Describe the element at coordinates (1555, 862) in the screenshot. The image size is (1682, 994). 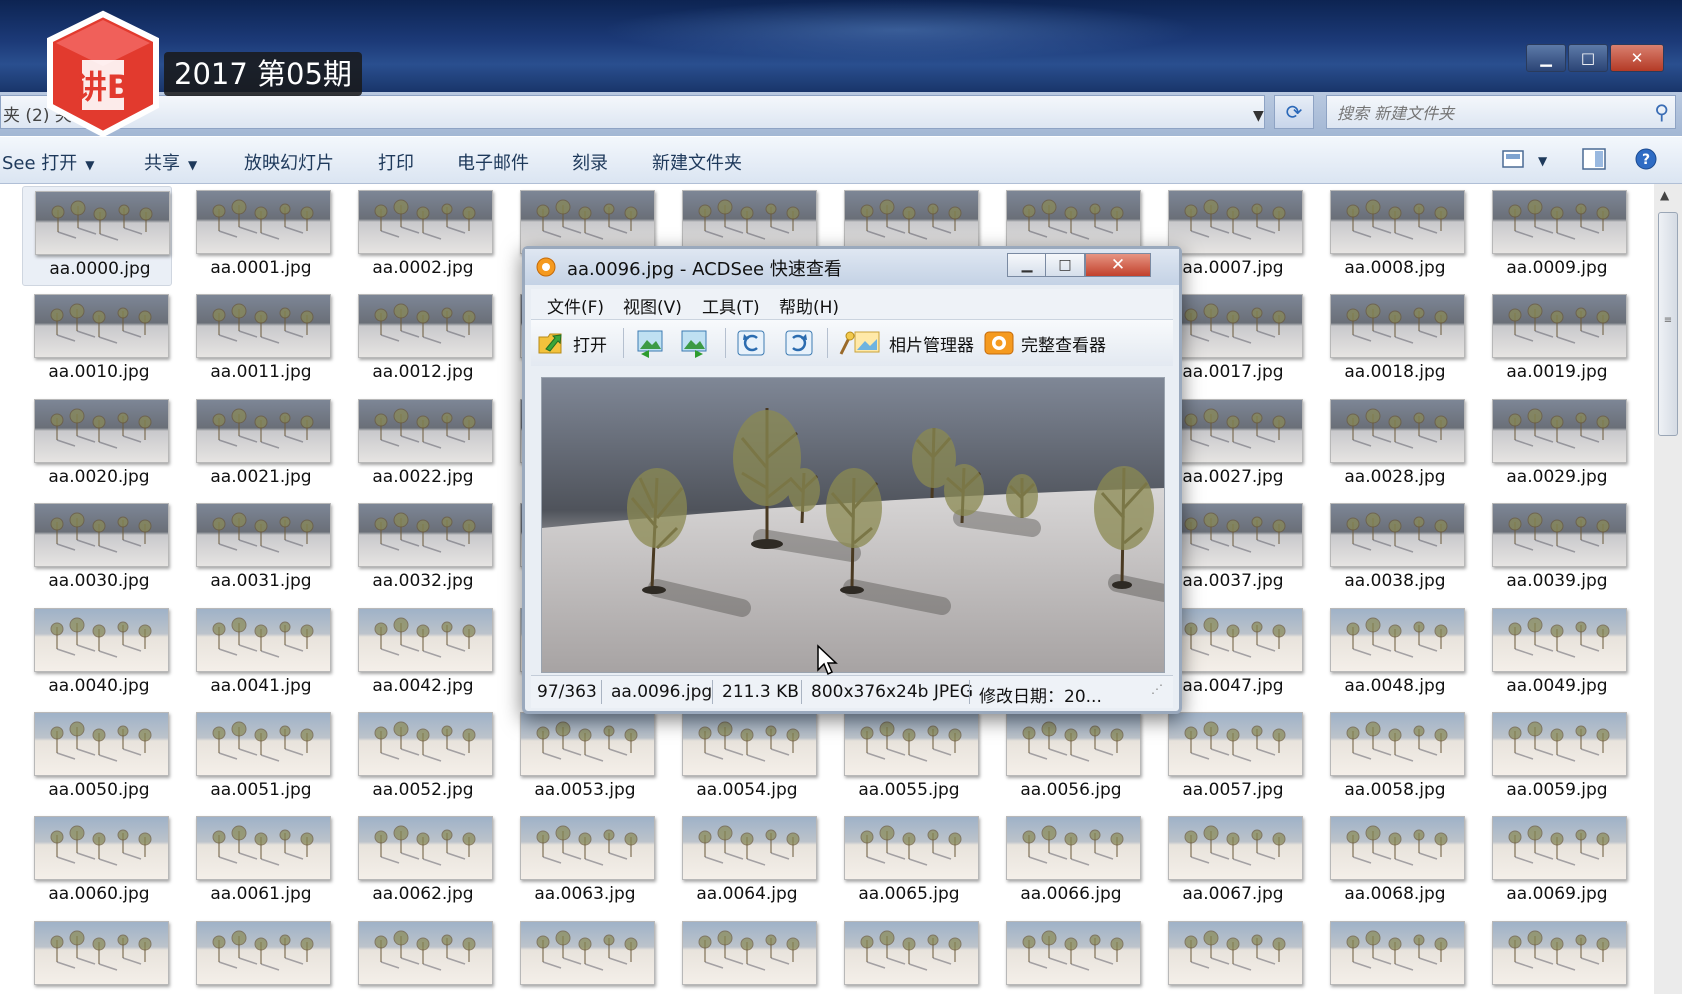
I see `file-item: aa.0069.jpg` at that location.